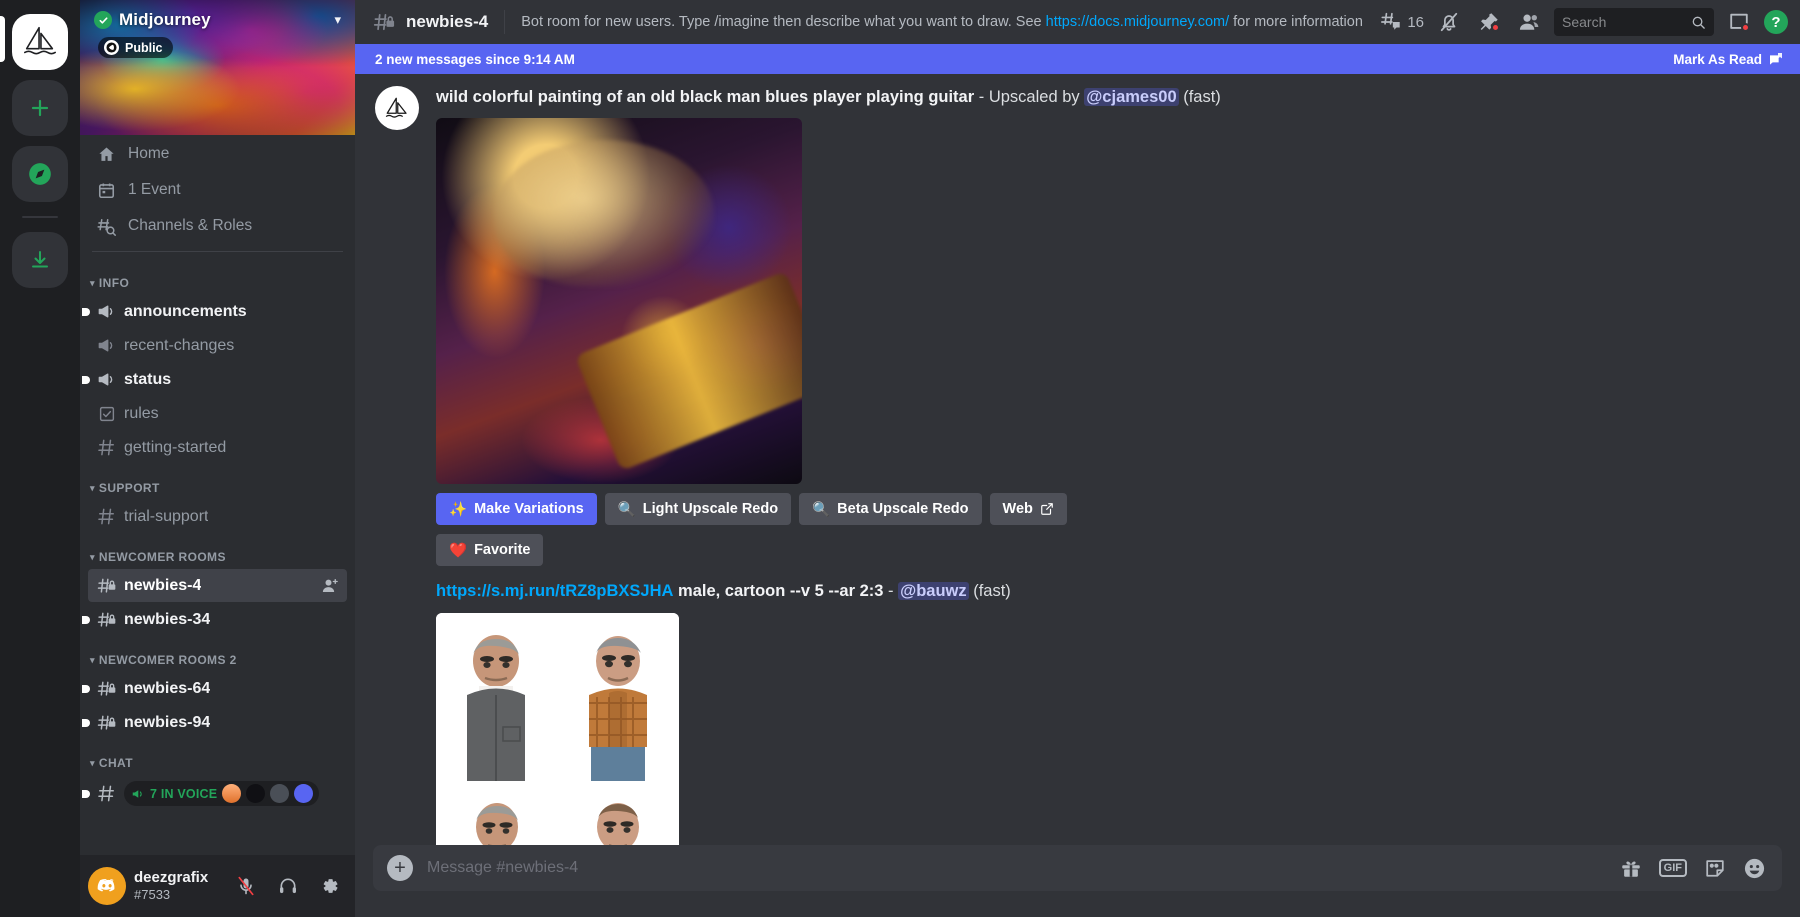 The image size is (1800, 917). What do you see at coordinates (626, 509) in the screenshot?
I see `magnifier-icon: 🔍` at bounding box center [626, 509].